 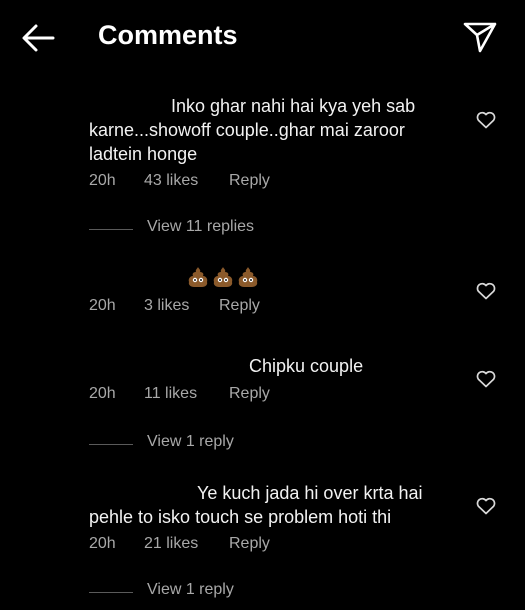 What do you see at coordinates (166, 306) in the screenshot?
I see `comment-likes: 3 likes` at bounding box center [166, 306].